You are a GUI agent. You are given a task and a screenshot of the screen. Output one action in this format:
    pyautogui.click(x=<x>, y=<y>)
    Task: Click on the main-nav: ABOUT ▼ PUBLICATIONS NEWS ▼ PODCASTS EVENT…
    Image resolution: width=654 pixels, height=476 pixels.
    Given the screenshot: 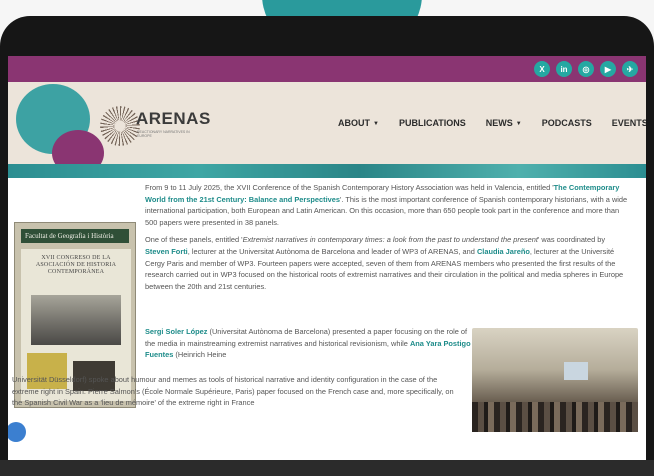 What is the action you would take?
    pyautogui.click(x=492, y=123)
    